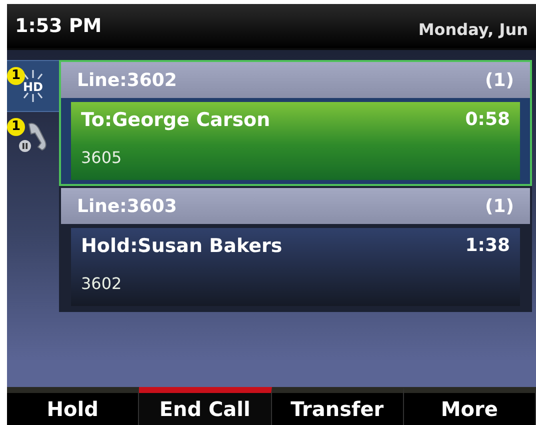  I want to click on softkey: More, so click(470, 406).